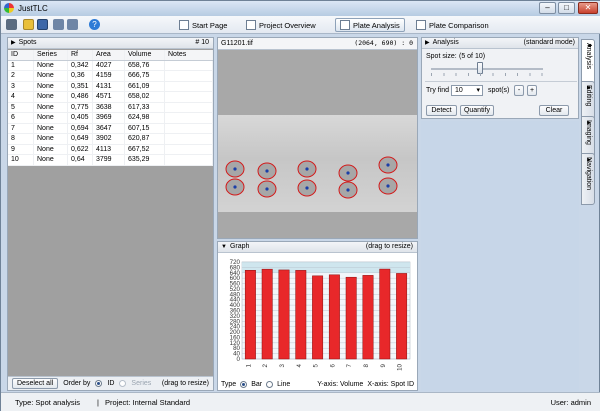 This screenshot has width=600, height=411. Describe the element at coordinates (203, 25) in the screenshot. I see `nav-start-page: Start Page` at that location.